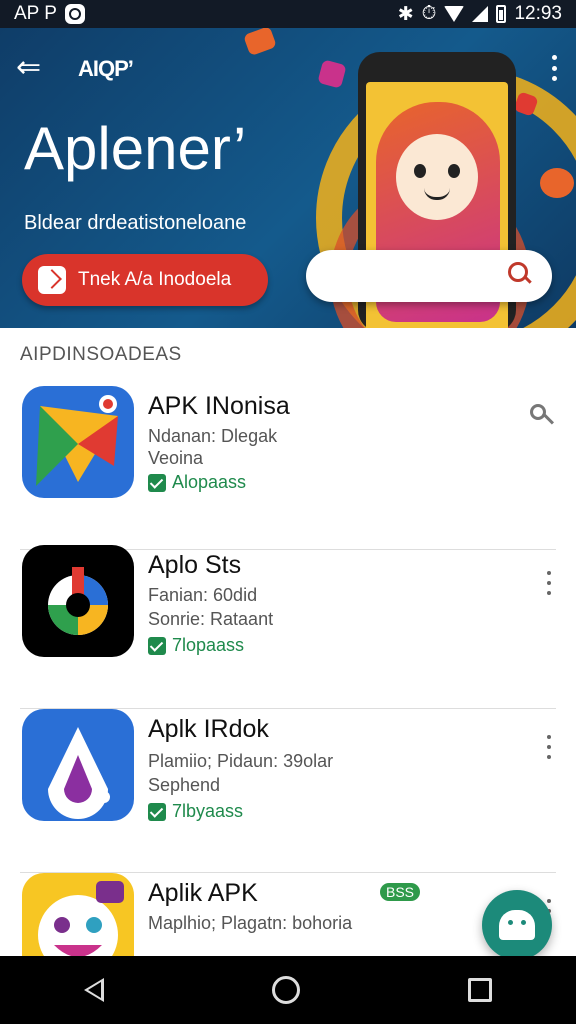  I want to click on section-header: AIPDINSOADEAS, so click(101, 354).